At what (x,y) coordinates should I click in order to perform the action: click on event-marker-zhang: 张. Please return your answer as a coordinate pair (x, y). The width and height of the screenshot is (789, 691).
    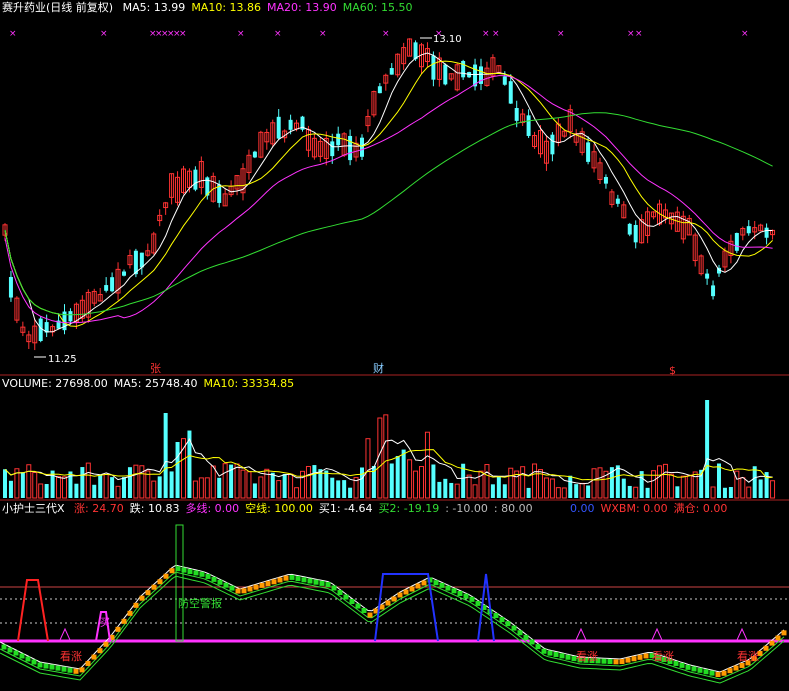
    Looking at the image, I should click on (155, 368).